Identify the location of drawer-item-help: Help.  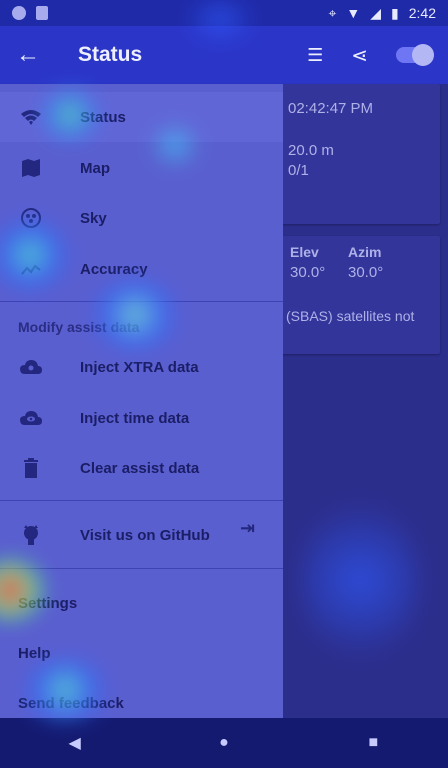
(34, 653).